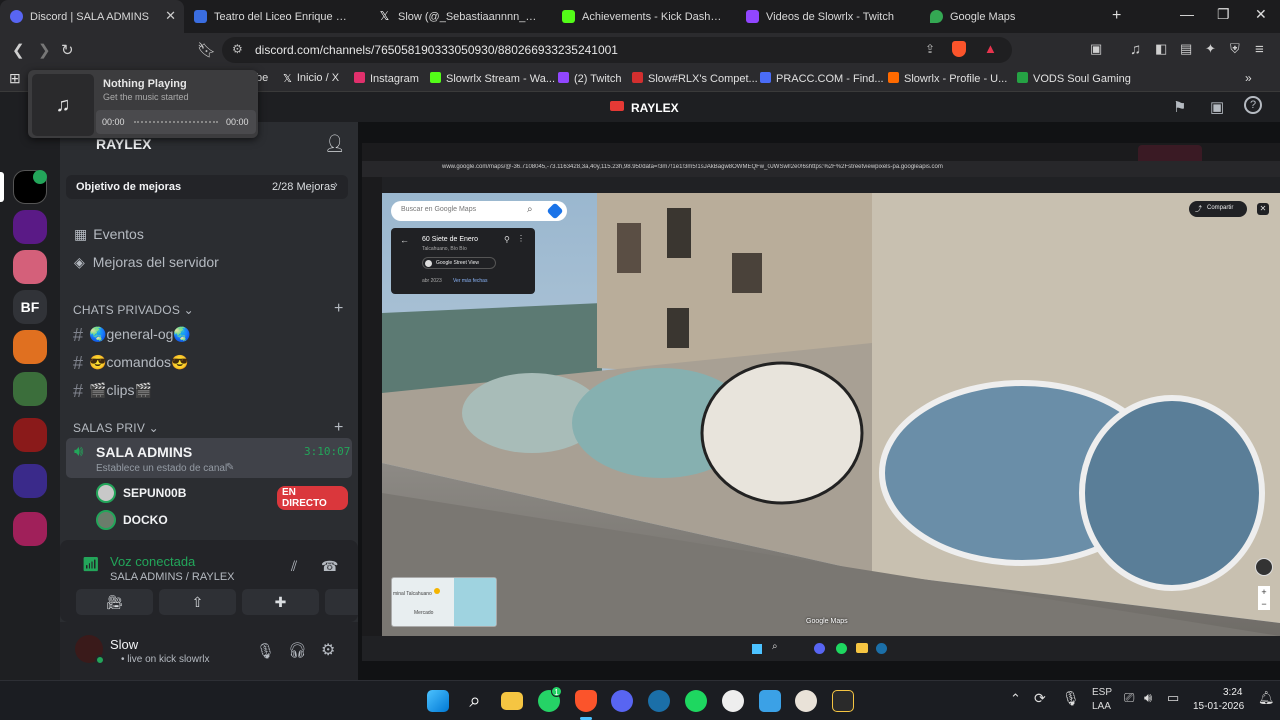 The image size is (1280, 720). Describe the element at coordinates (622, 701) in the screenshot. I see `discord-icon` at that location.